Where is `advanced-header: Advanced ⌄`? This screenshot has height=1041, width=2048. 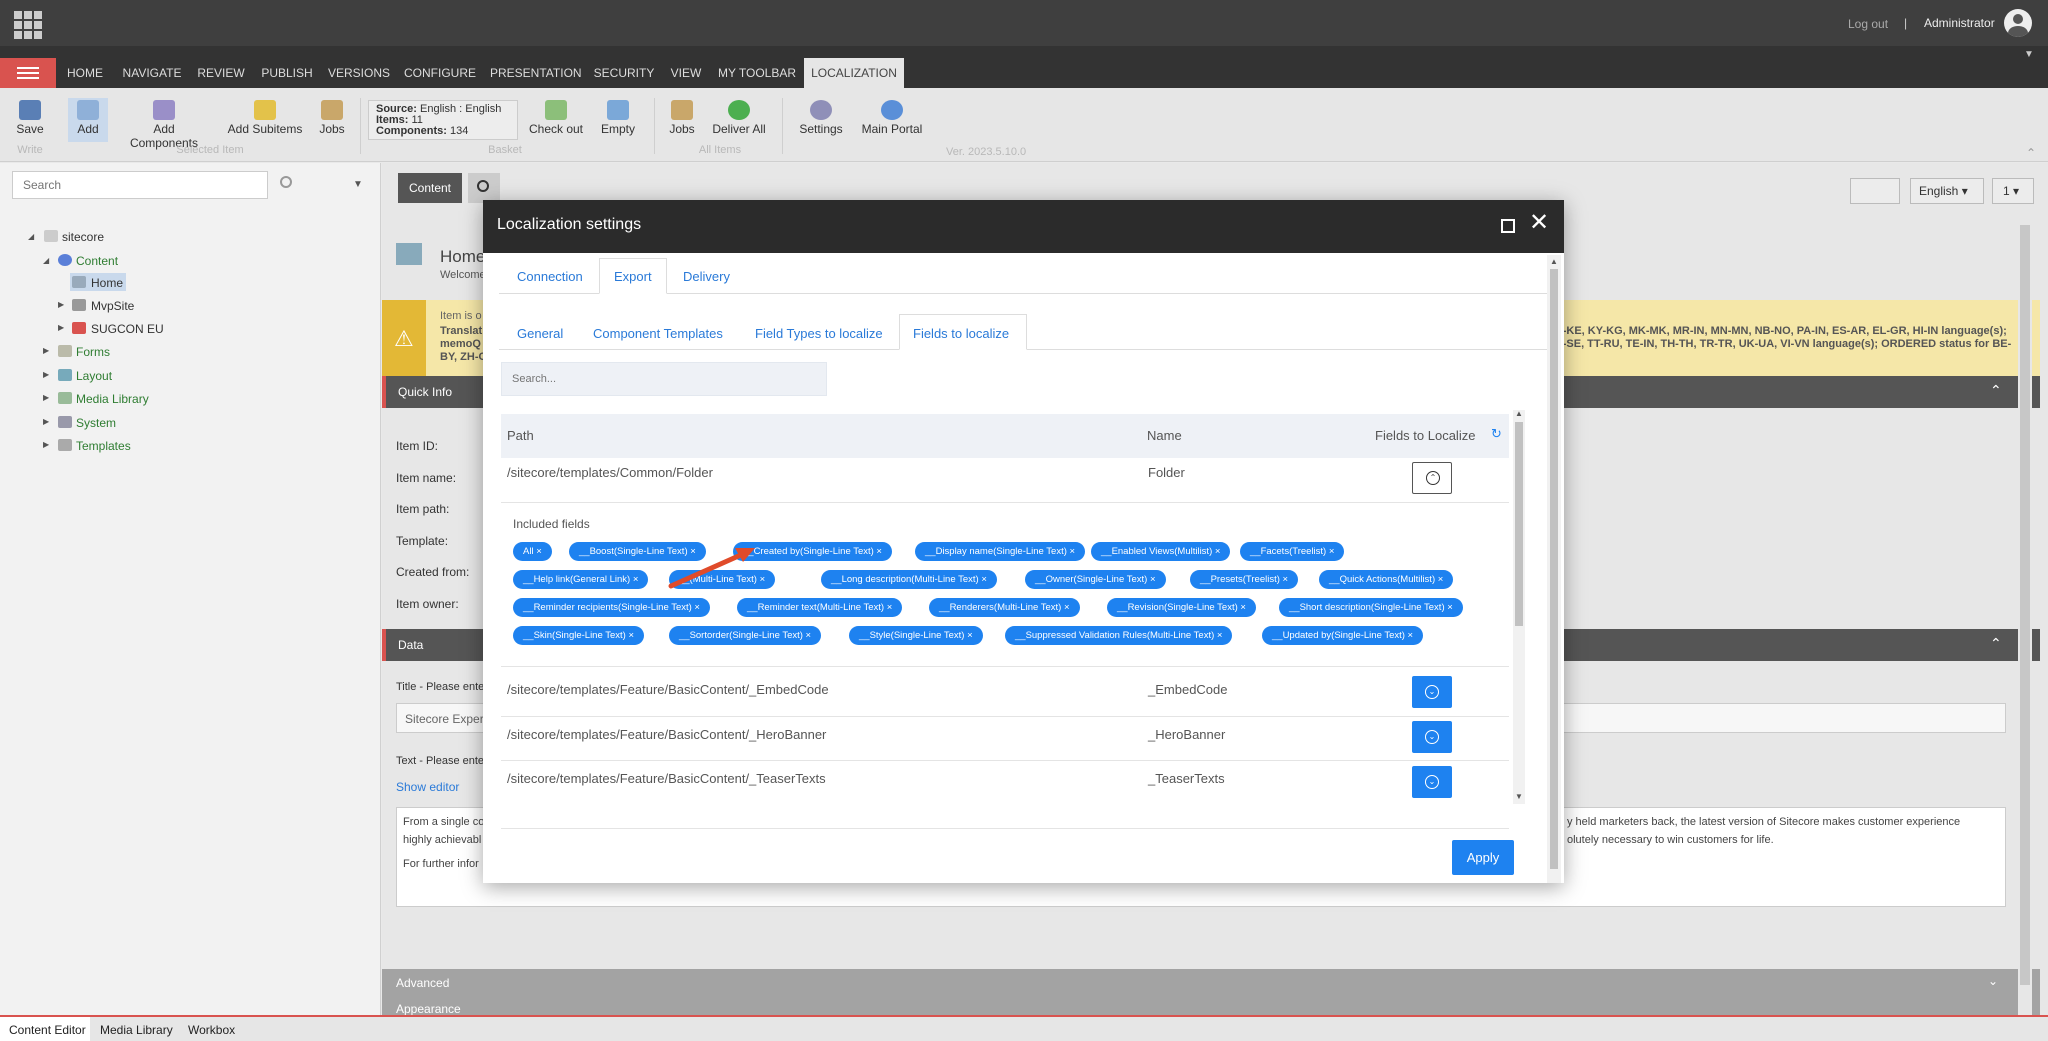 advanced-header: Advanced ⌄ is located at coordinates (1211, 983).